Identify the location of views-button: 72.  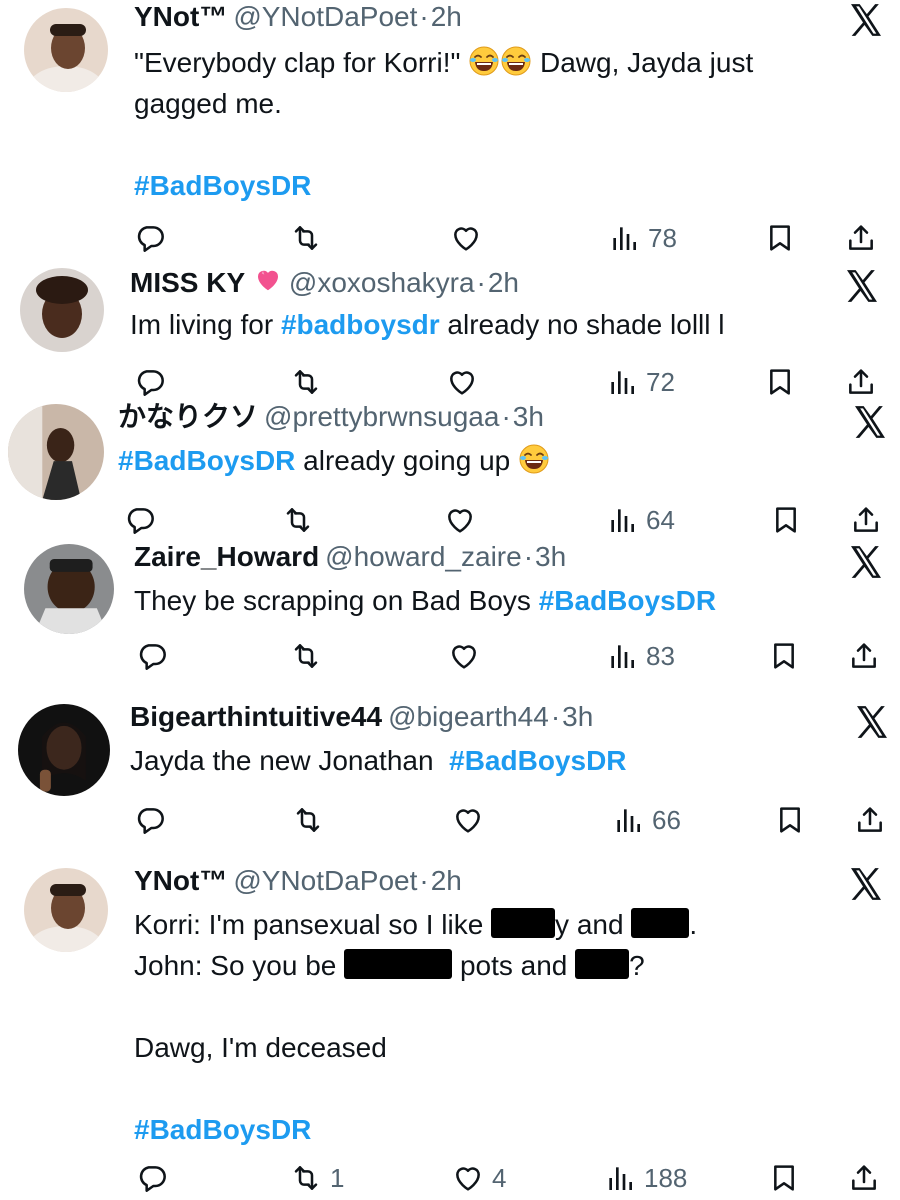
(640, 382).